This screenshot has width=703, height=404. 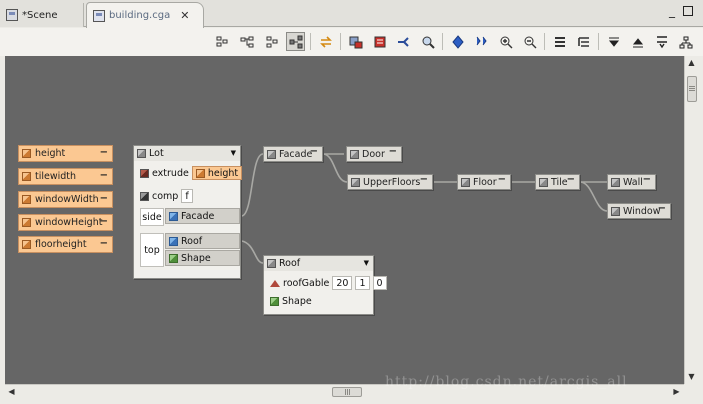 What do you see at coordinates (583, 41) in the screenshot?
I see `expand-rows-icon` at bounding box center [583, 41].